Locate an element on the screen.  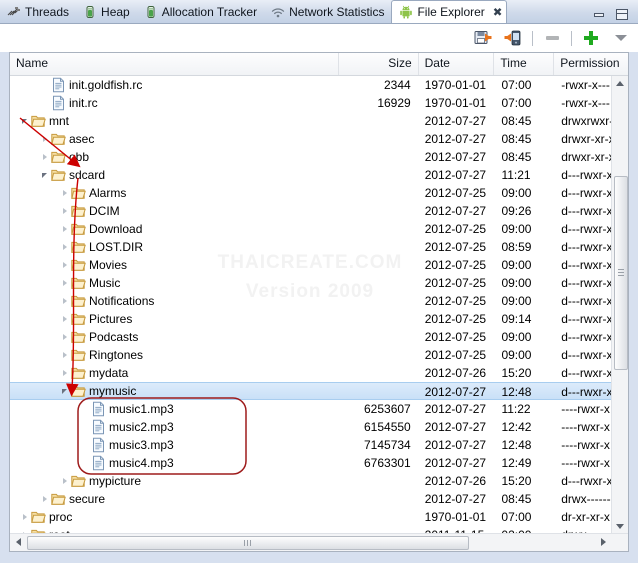
cell-date: 2012-07-27 is located at coordinates (455, 427).